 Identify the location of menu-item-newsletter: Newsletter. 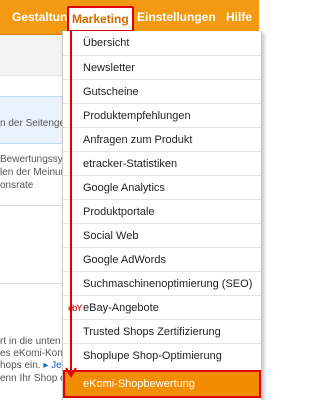
(162, 67).